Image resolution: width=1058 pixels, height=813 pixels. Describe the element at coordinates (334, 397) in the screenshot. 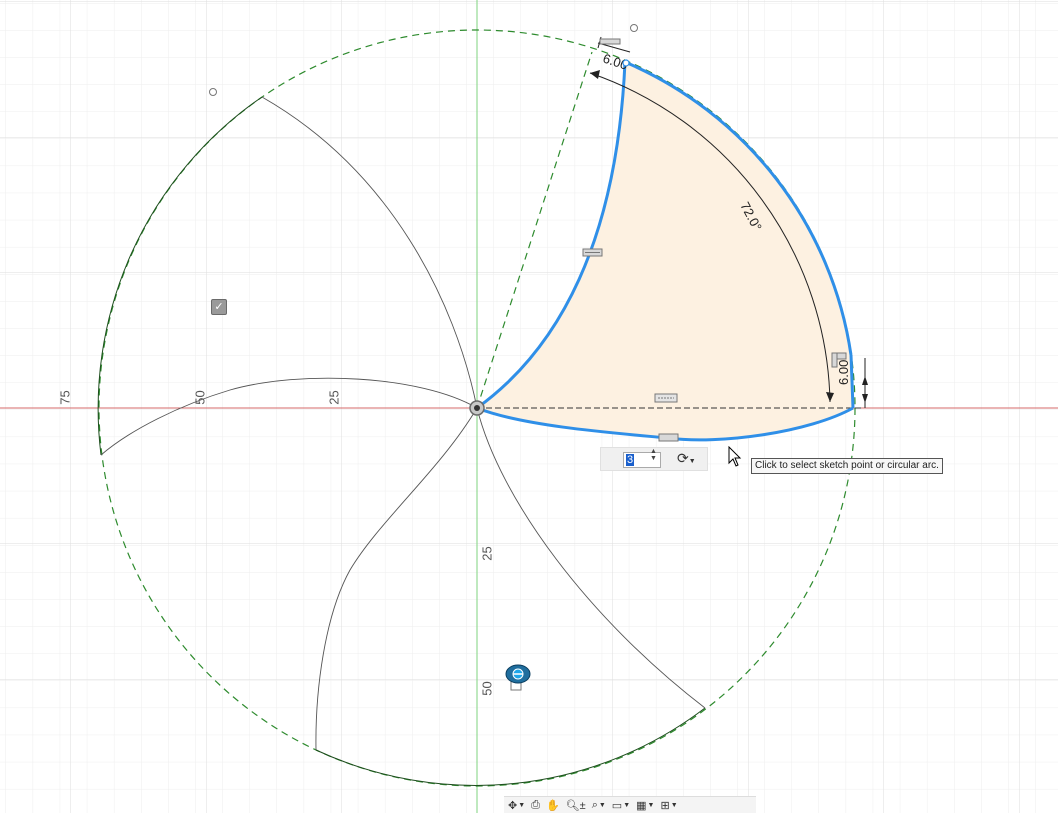

I see `axis-label-h-25: 25` at that location.